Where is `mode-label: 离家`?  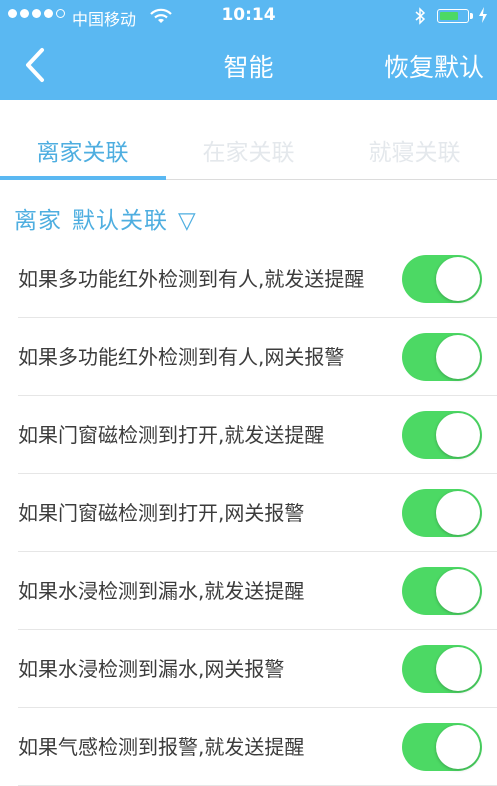 mode-label: 离家 is located at coordinates (38, 221).